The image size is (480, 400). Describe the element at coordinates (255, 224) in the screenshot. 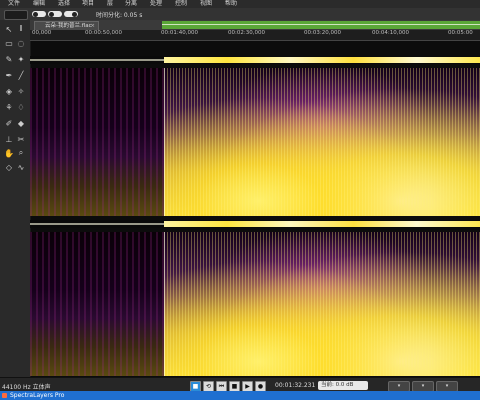

I see `waveform-bottom` at that location.